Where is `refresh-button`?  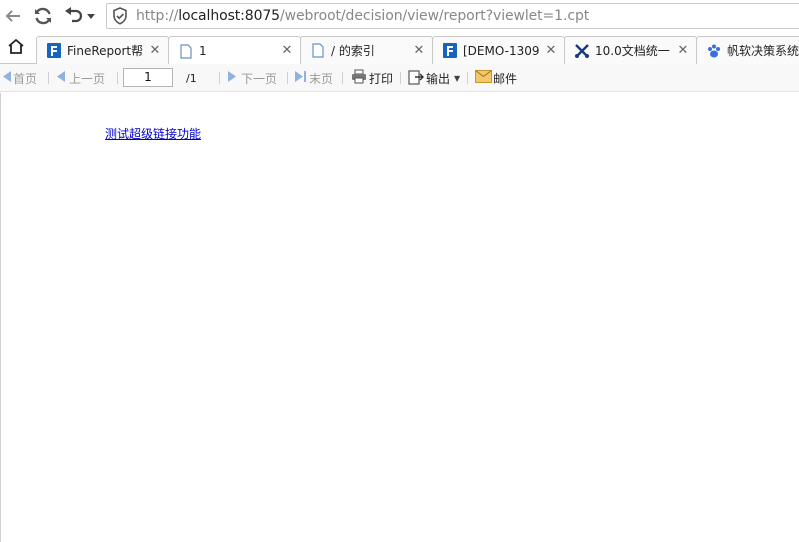 refresh-button is located at coordinates (43, 16).